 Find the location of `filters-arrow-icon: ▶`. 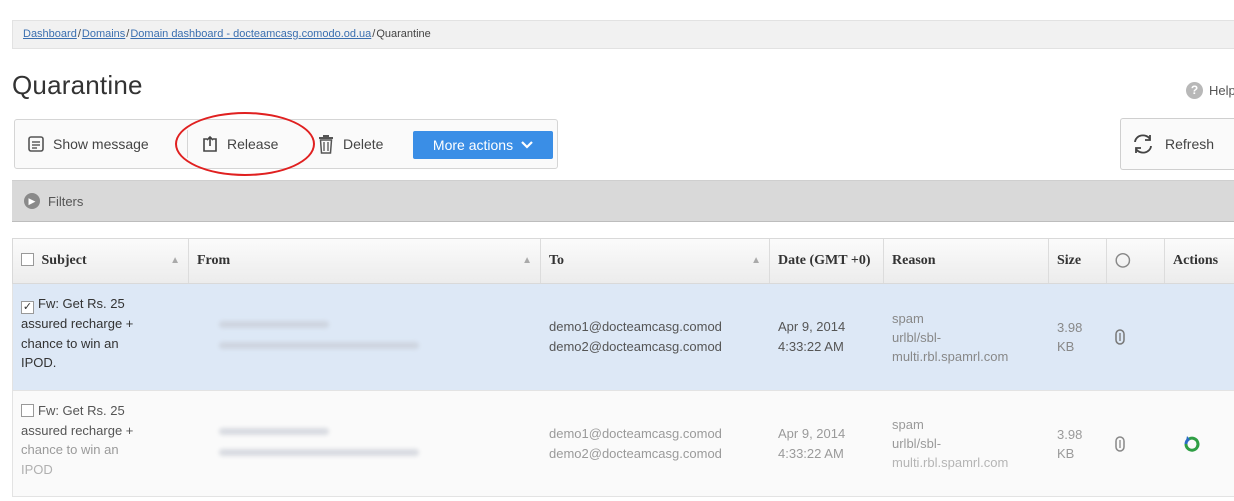

filters-arrow-icon: ▶ is located at coordinates (32, 201).